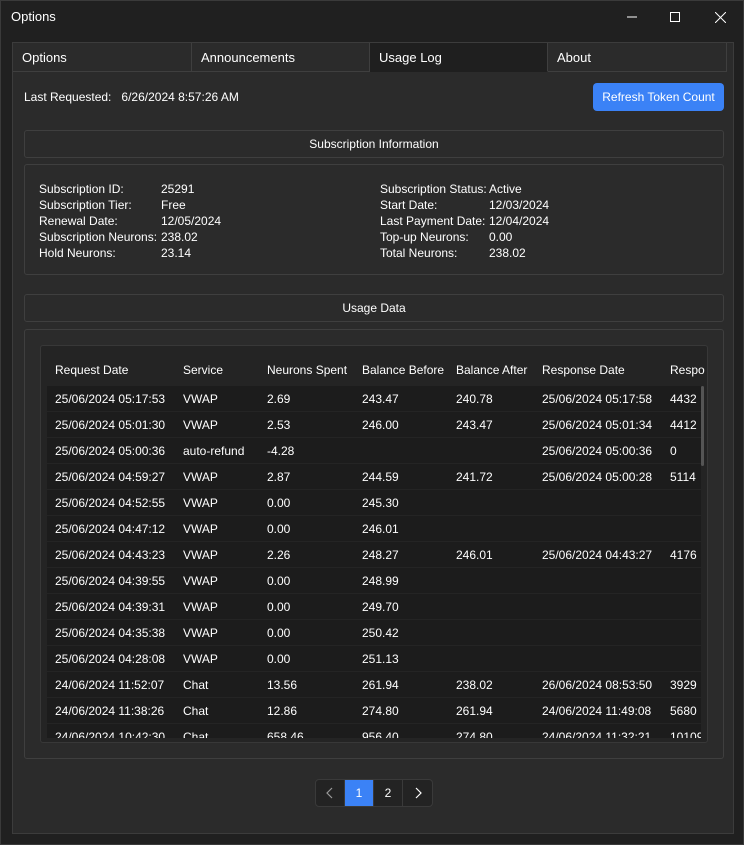  I want to click on cell-balance-after: 274.80, so click(474, 734).